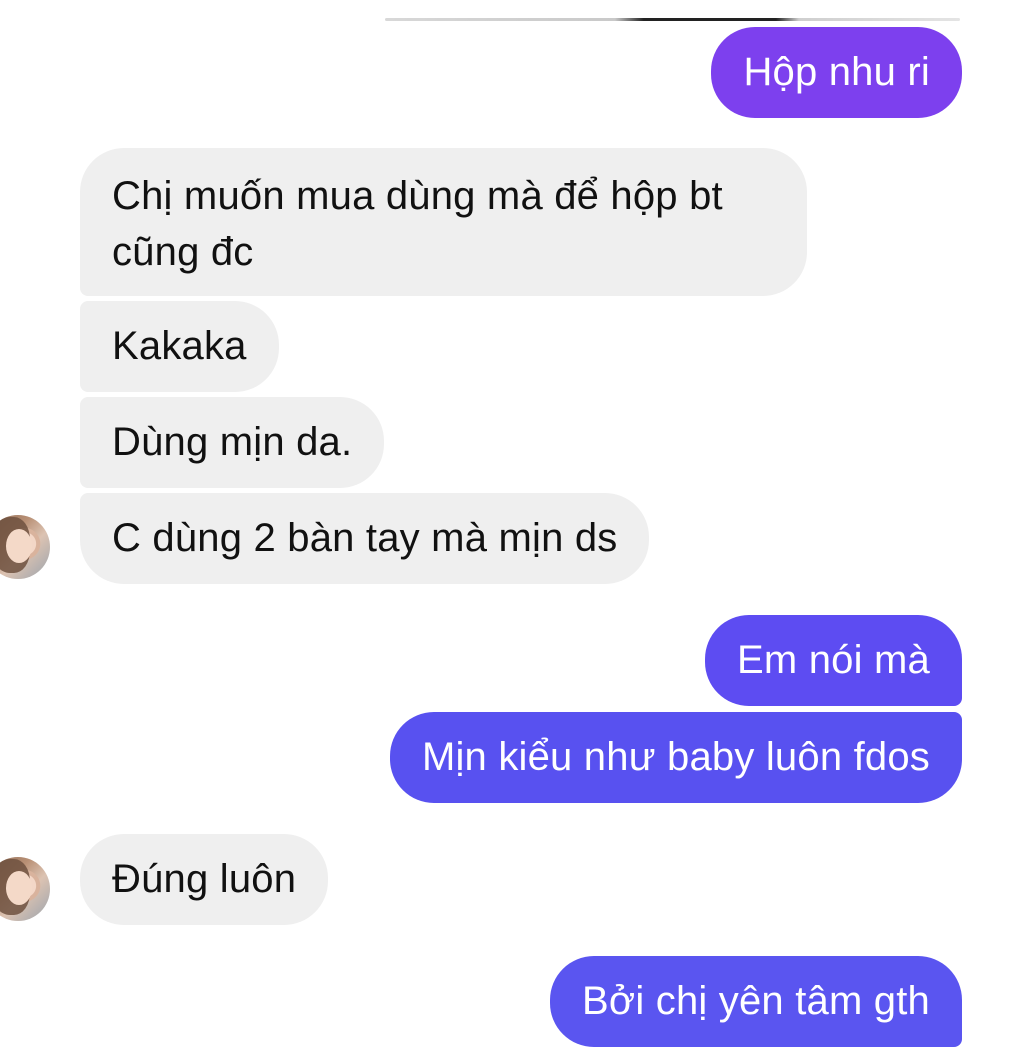 The width and height of the screenshot is (1024, 1047). What do you see at coordinates (836, 72) in the screenshot?
I see `message-bubble-outgoing: Hộp nhu ri` at bounding box center [836, 72].